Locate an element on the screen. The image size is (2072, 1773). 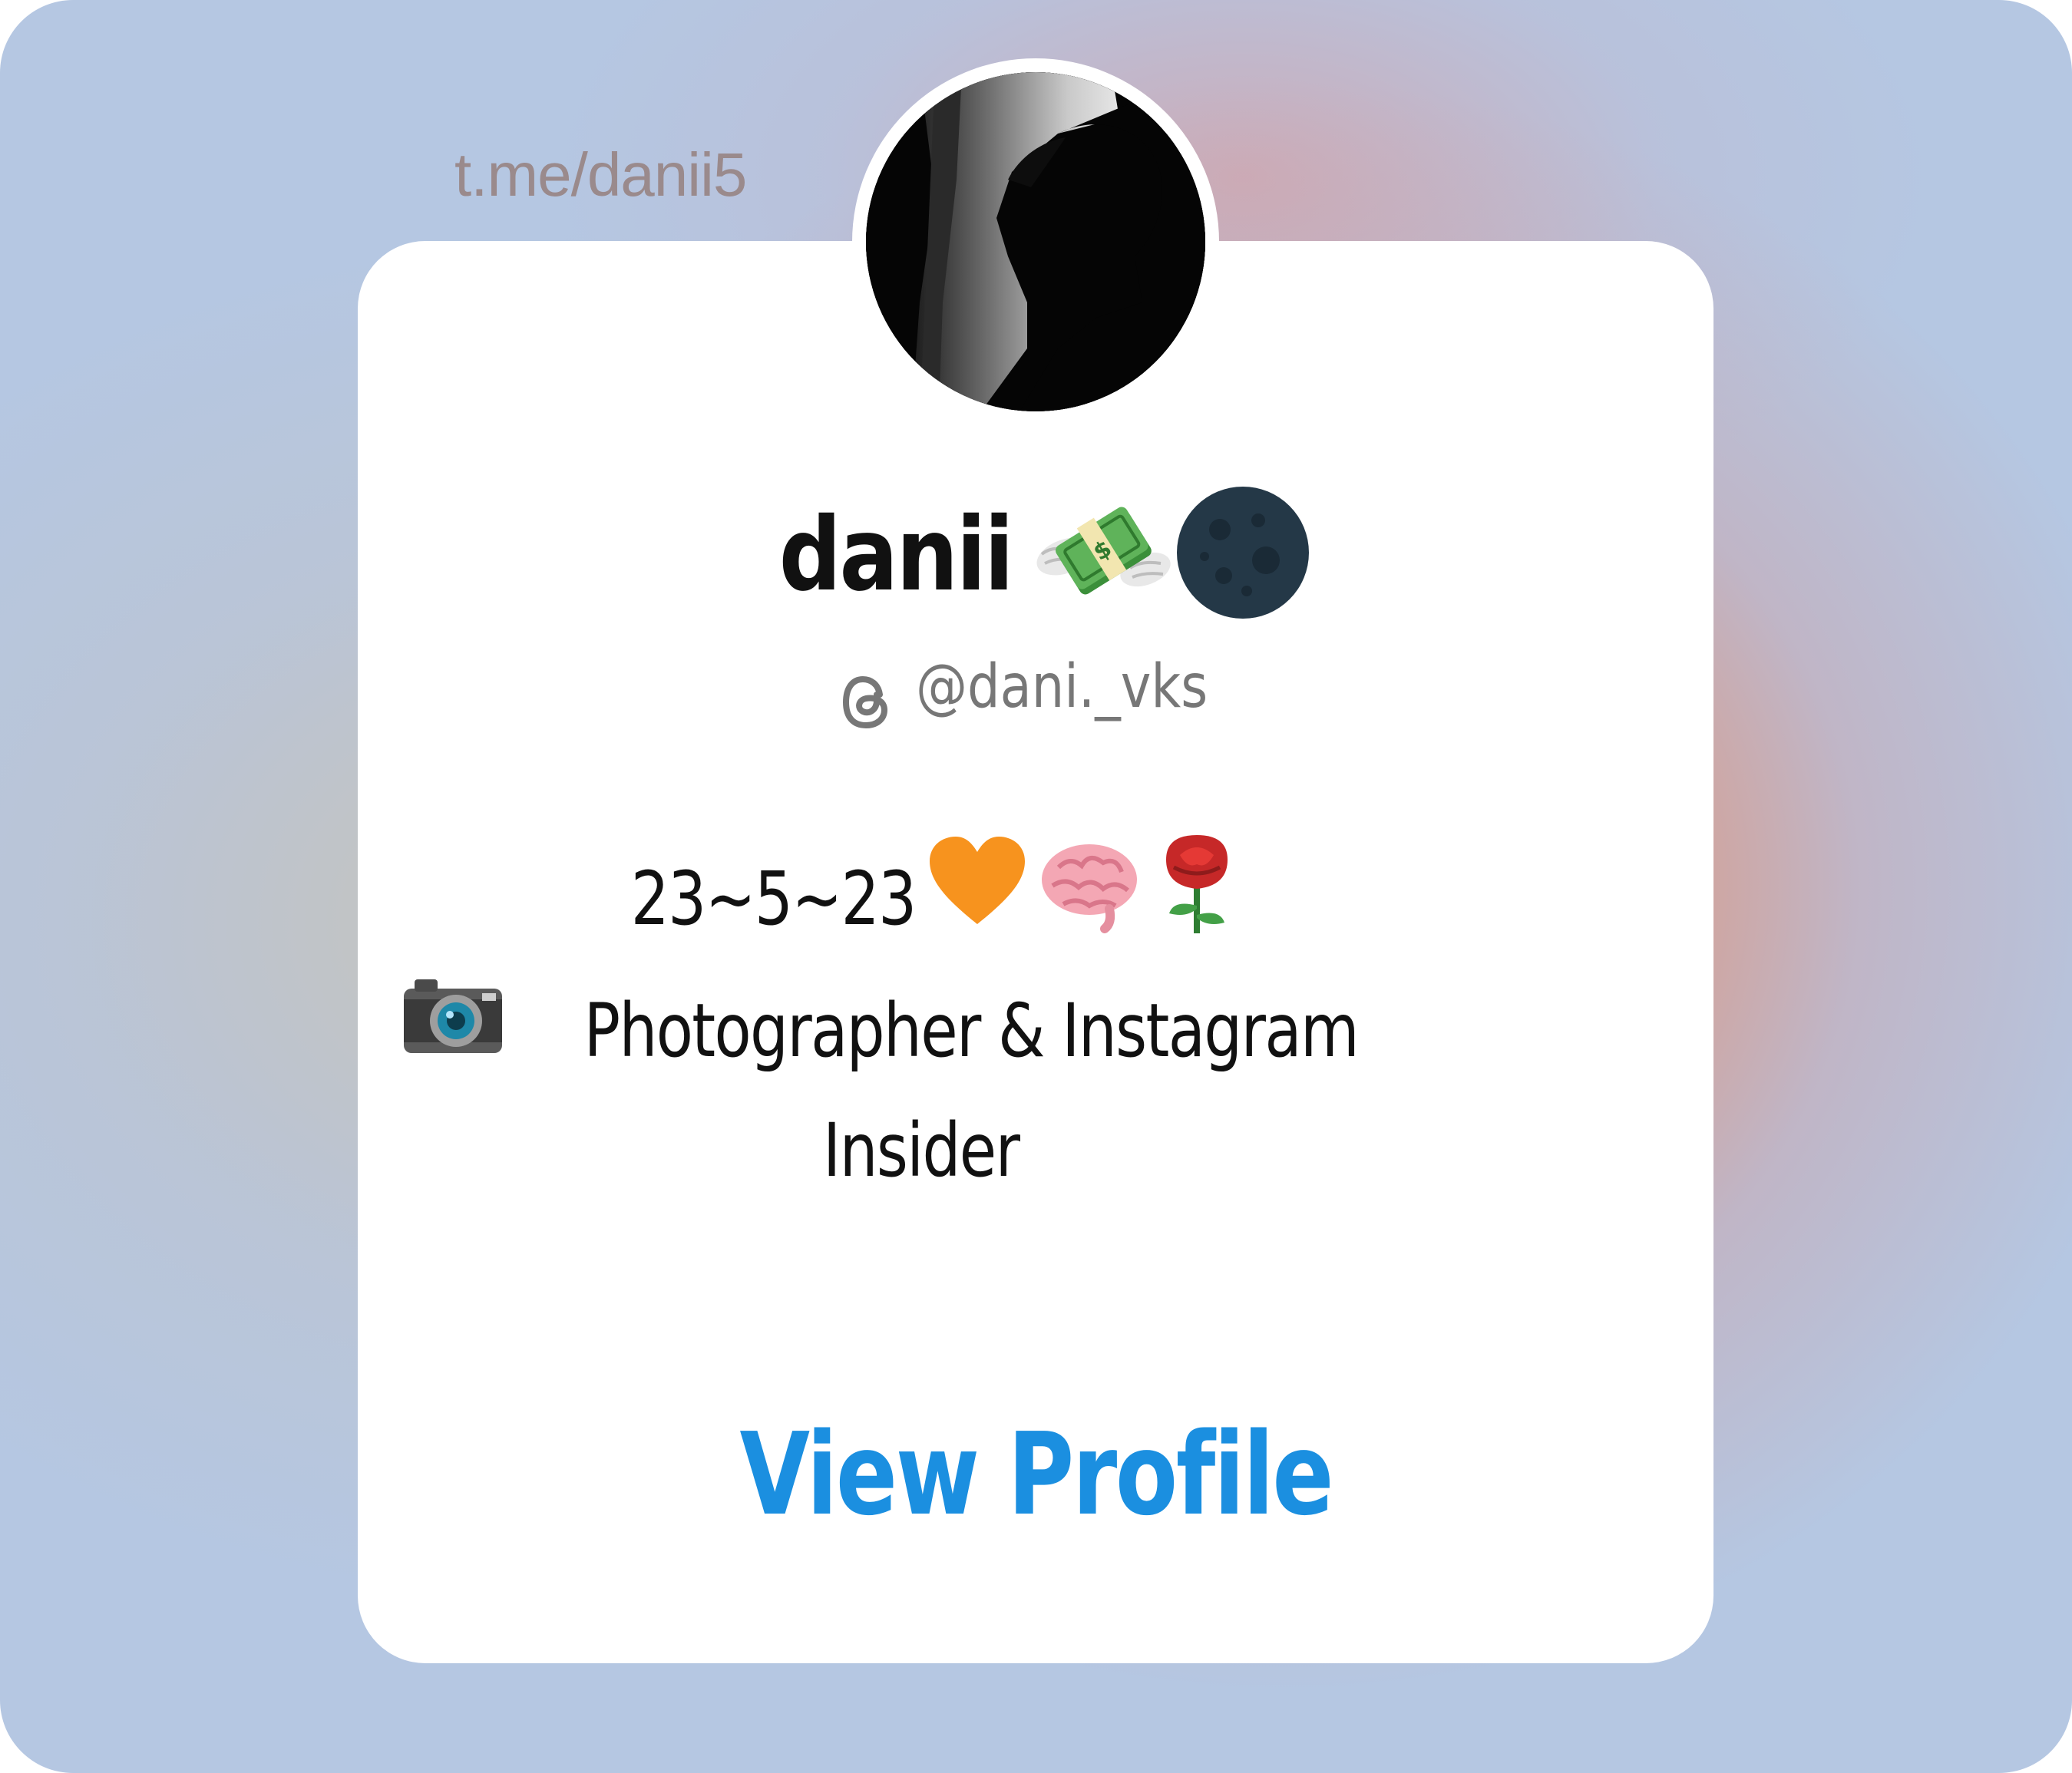
bio-line-3: Insider is located at coordinates (921, 1150).